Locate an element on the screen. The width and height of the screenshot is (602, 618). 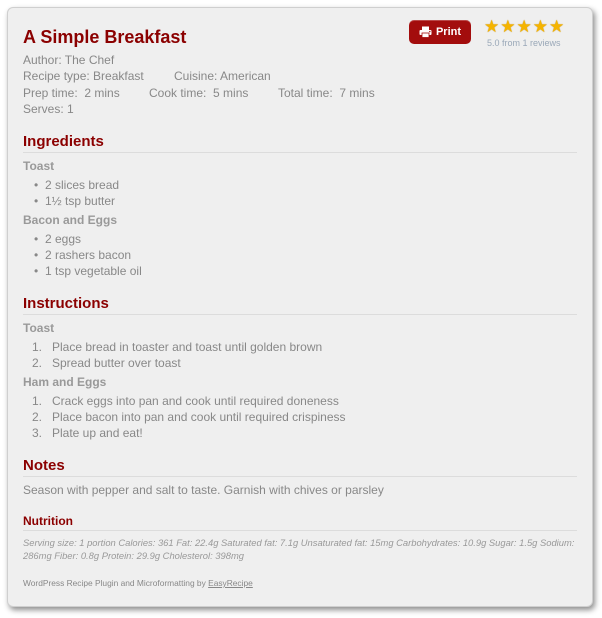
recipe-type: Recipe type: Breakfast is located at coordinates (83, 76).